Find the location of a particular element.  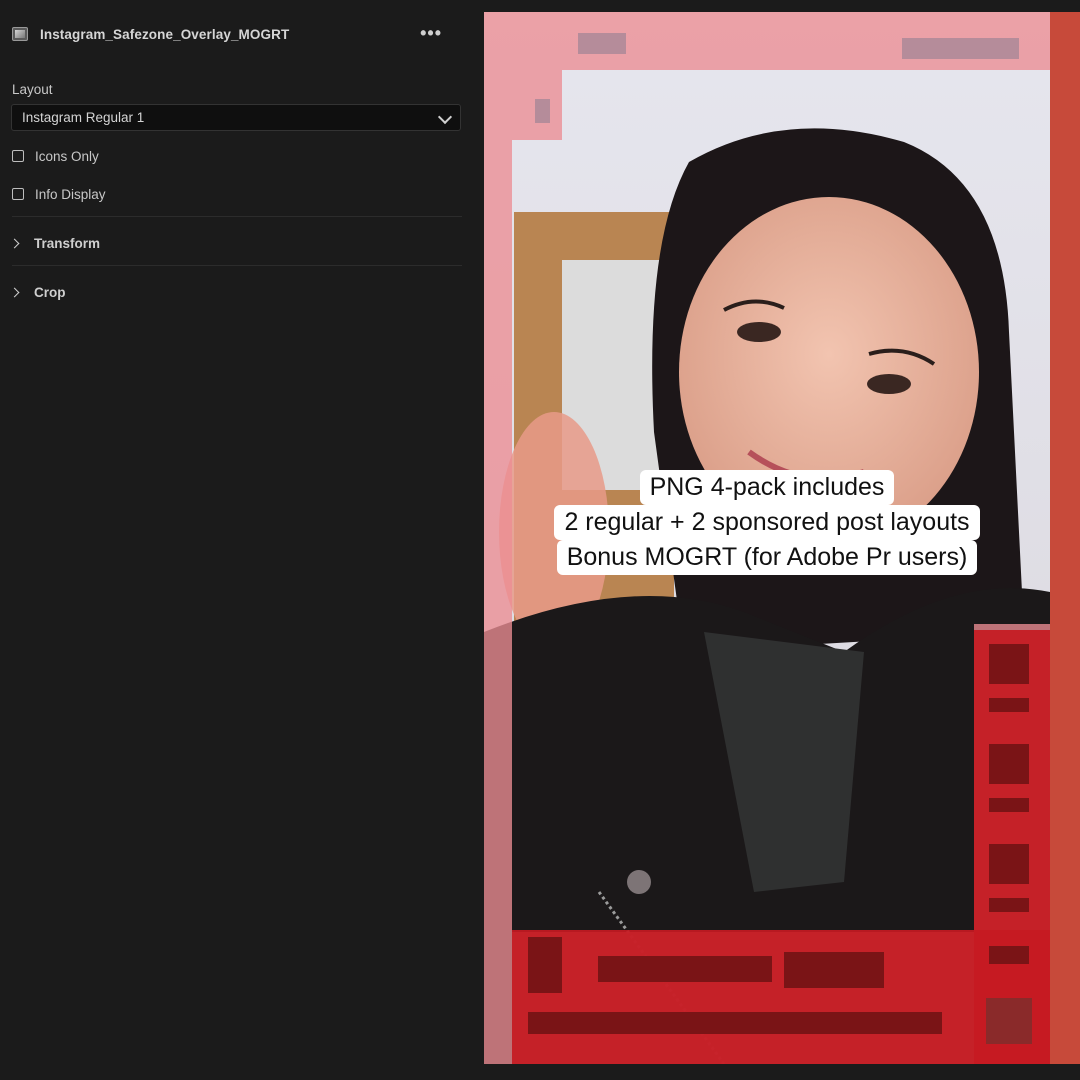

preview-overflow-strip is located at coordinates (1065, 538).